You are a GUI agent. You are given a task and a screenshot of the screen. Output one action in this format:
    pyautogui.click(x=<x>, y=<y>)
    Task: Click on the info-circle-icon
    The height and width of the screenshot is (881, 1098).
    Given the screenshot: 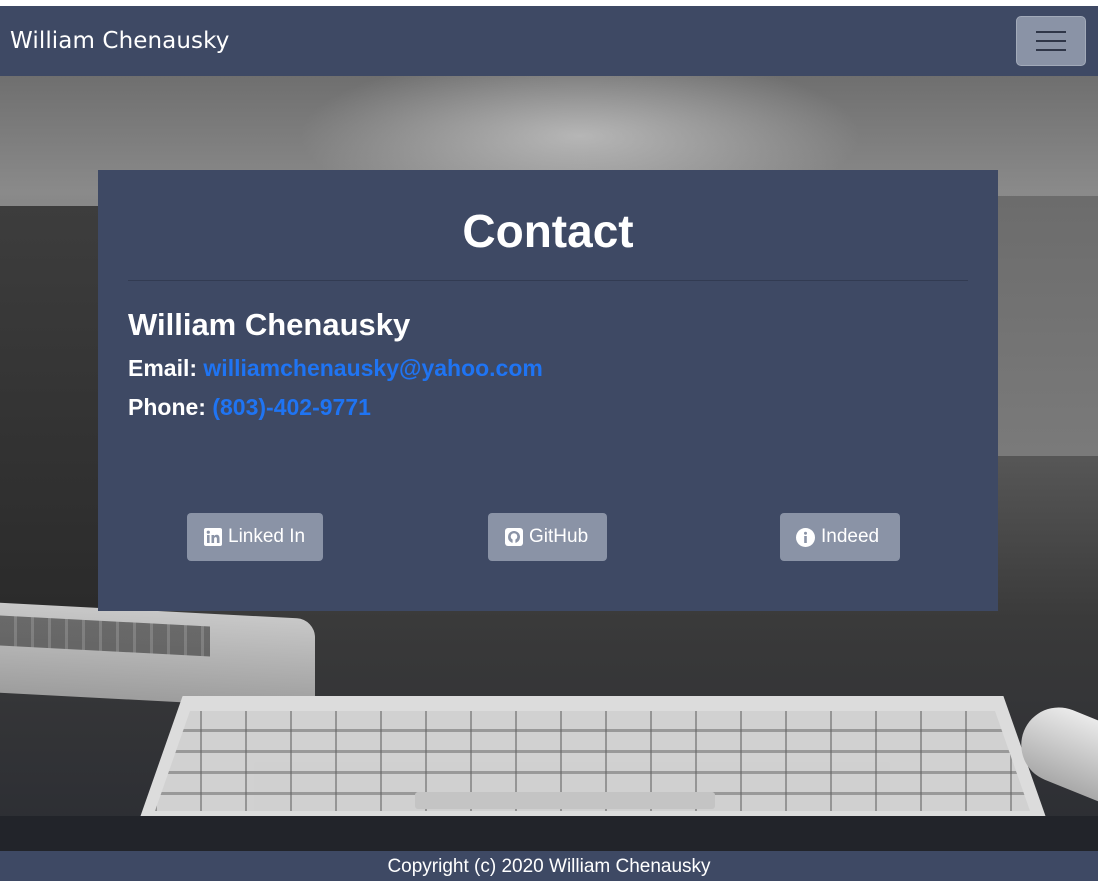 What is the action you would take?
    pyautogui.click(x=805, y=537)
    